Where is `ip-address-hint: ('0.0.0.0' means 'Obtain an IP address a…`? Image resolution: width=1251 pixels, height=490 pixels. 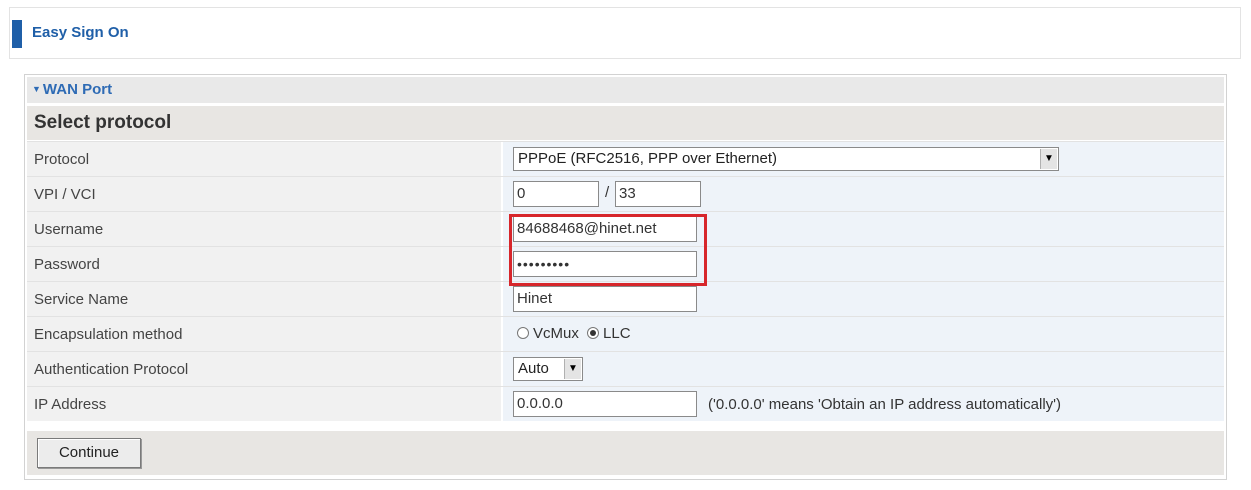
ip-address-hint: ('0.0.0.0' means 'Obtain an IP address a… is located at coordinates (885, 404).